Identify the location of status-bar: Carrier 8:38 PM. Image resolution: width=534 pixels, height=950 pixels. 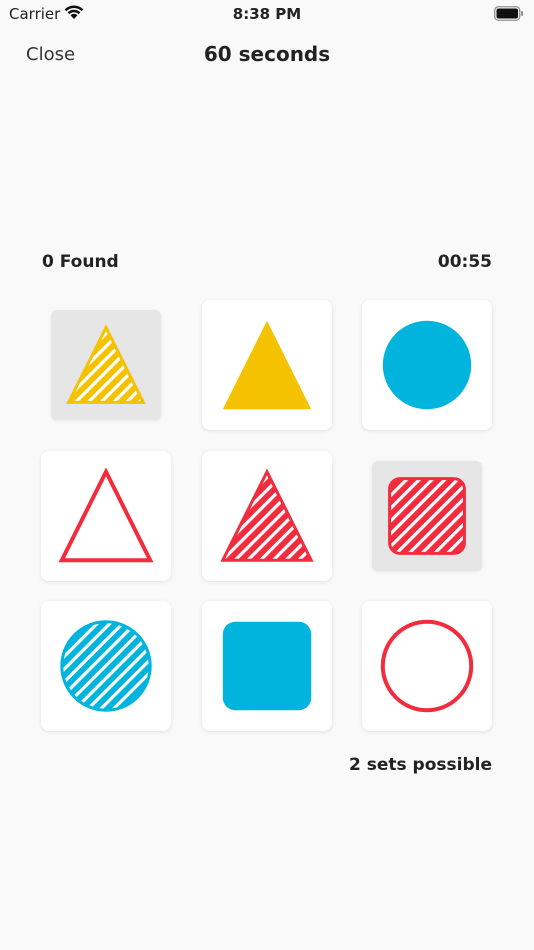
(267, 14).